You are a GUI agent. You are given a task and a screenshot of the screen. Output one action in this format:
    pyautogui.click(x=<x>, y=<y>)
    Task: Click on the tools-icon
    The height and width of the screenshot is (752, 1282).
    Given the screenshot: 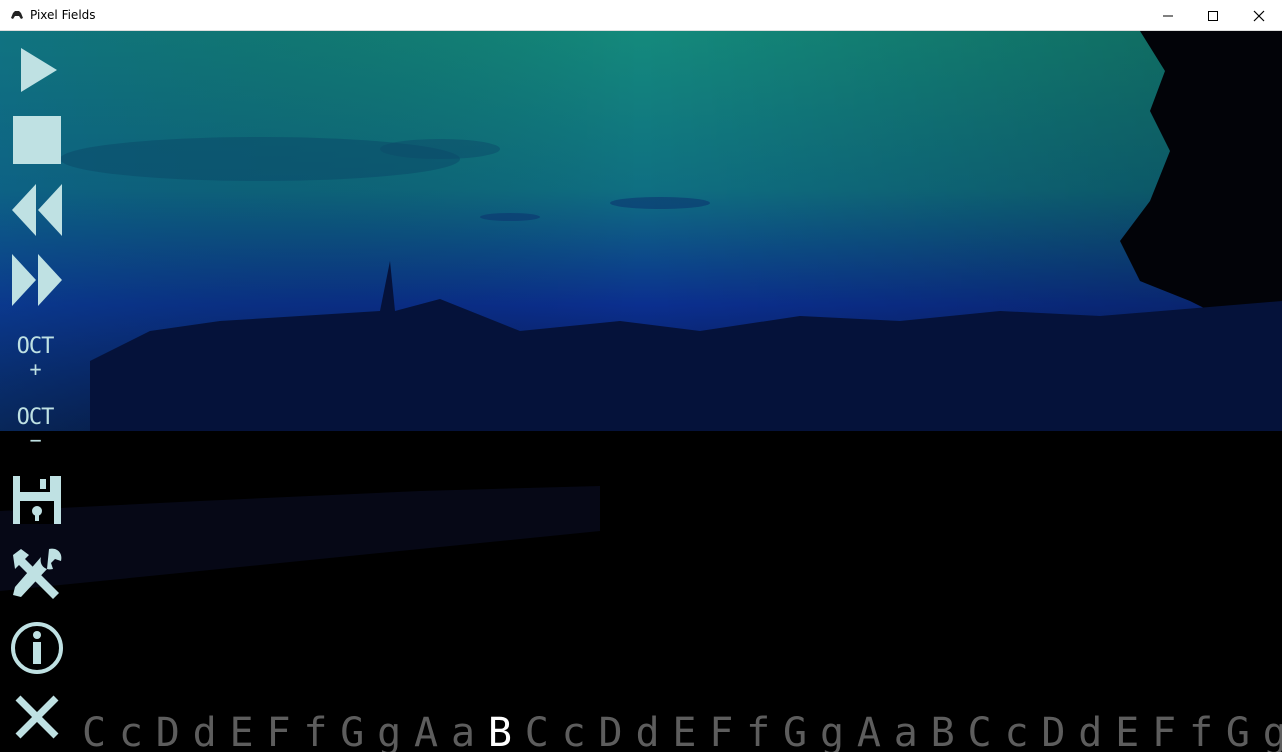 What is the action you would take?
    pyautogui.click(x=37, y=573)
    